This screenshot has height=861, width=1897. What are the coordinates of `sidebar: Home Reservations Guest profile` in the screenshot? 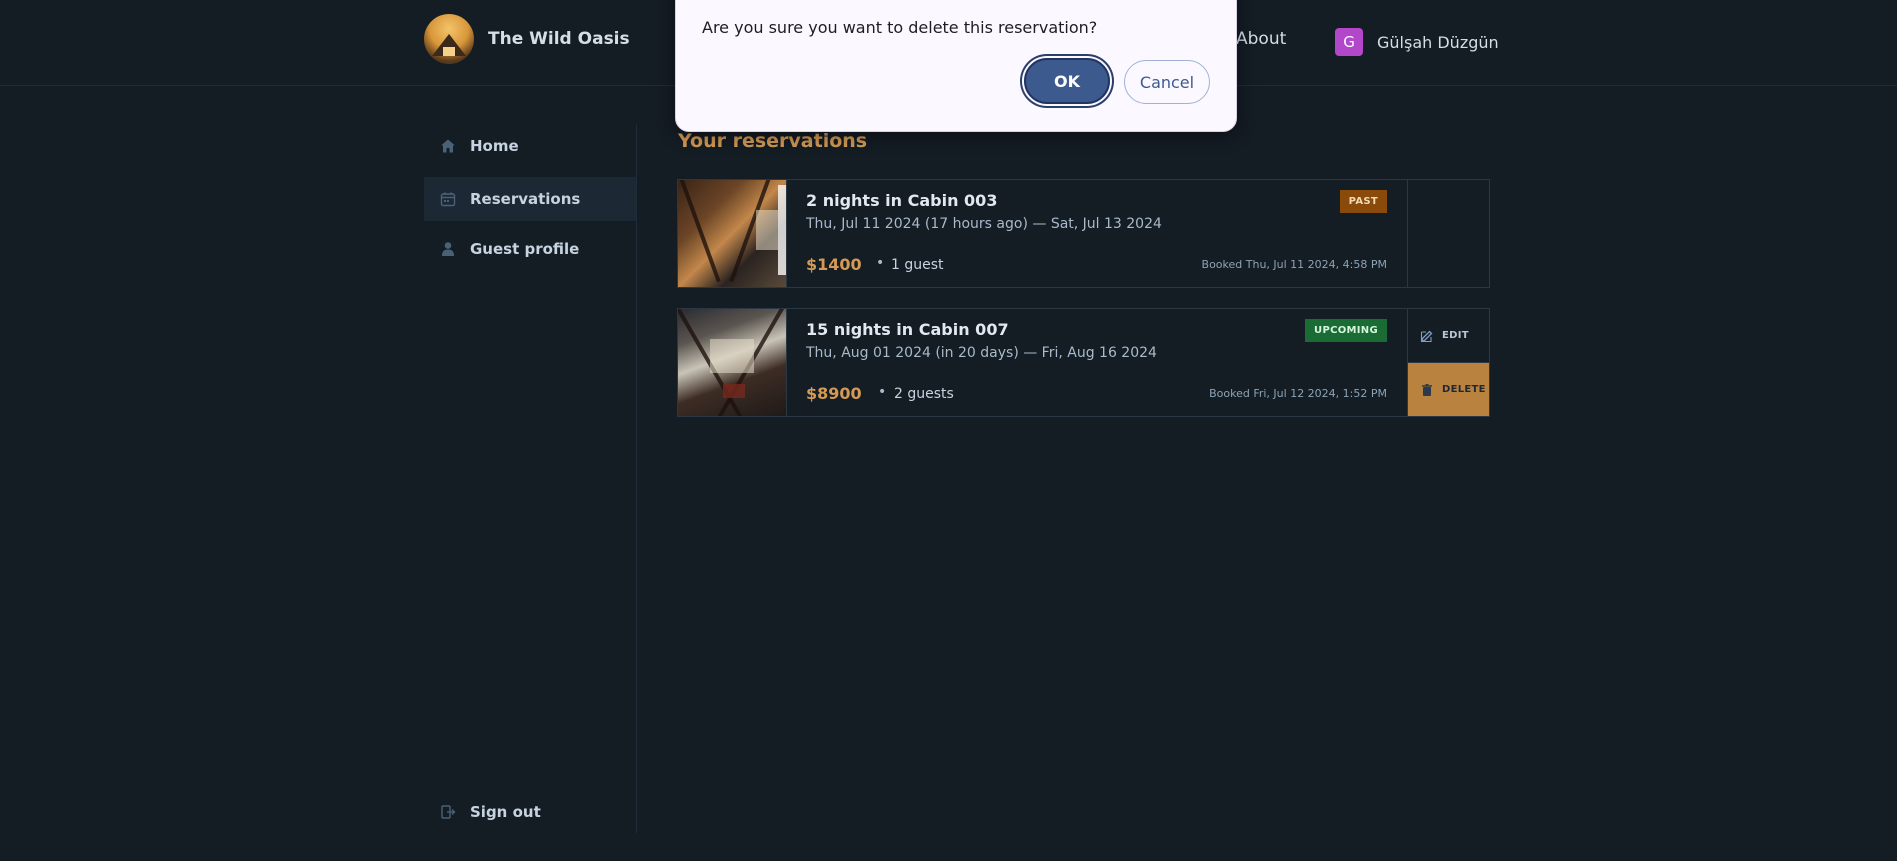 It's located at (530, 478).